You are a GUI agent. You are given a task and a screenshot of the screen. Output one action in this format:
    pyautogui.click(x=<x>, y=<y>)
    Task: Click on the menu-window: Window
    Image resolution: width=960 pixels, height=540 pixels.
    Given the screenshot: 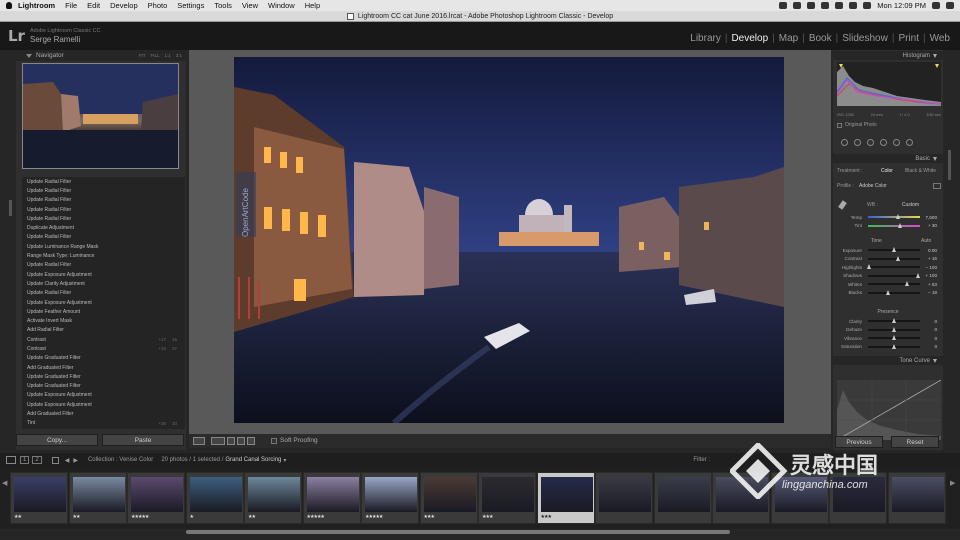 What is the action you would take?
    pyautogui.click(x=281, y=5)
    